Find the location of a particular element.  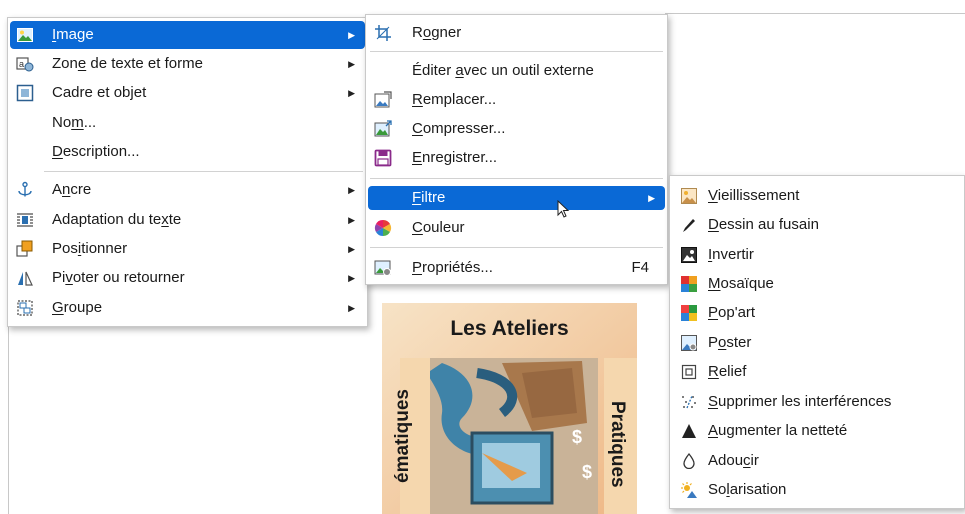

mnemonic-letter: F is located at coordinates (417, 197).